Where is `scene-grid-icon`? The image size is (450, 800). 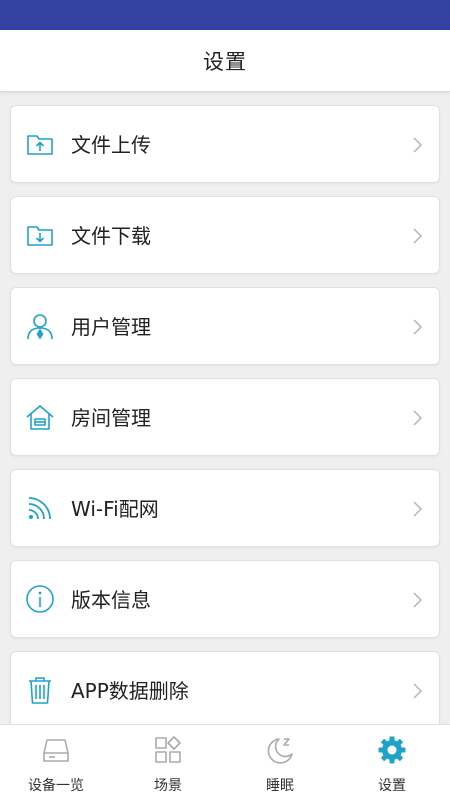 scene-grid-icon is located at coordinates (168, 750).